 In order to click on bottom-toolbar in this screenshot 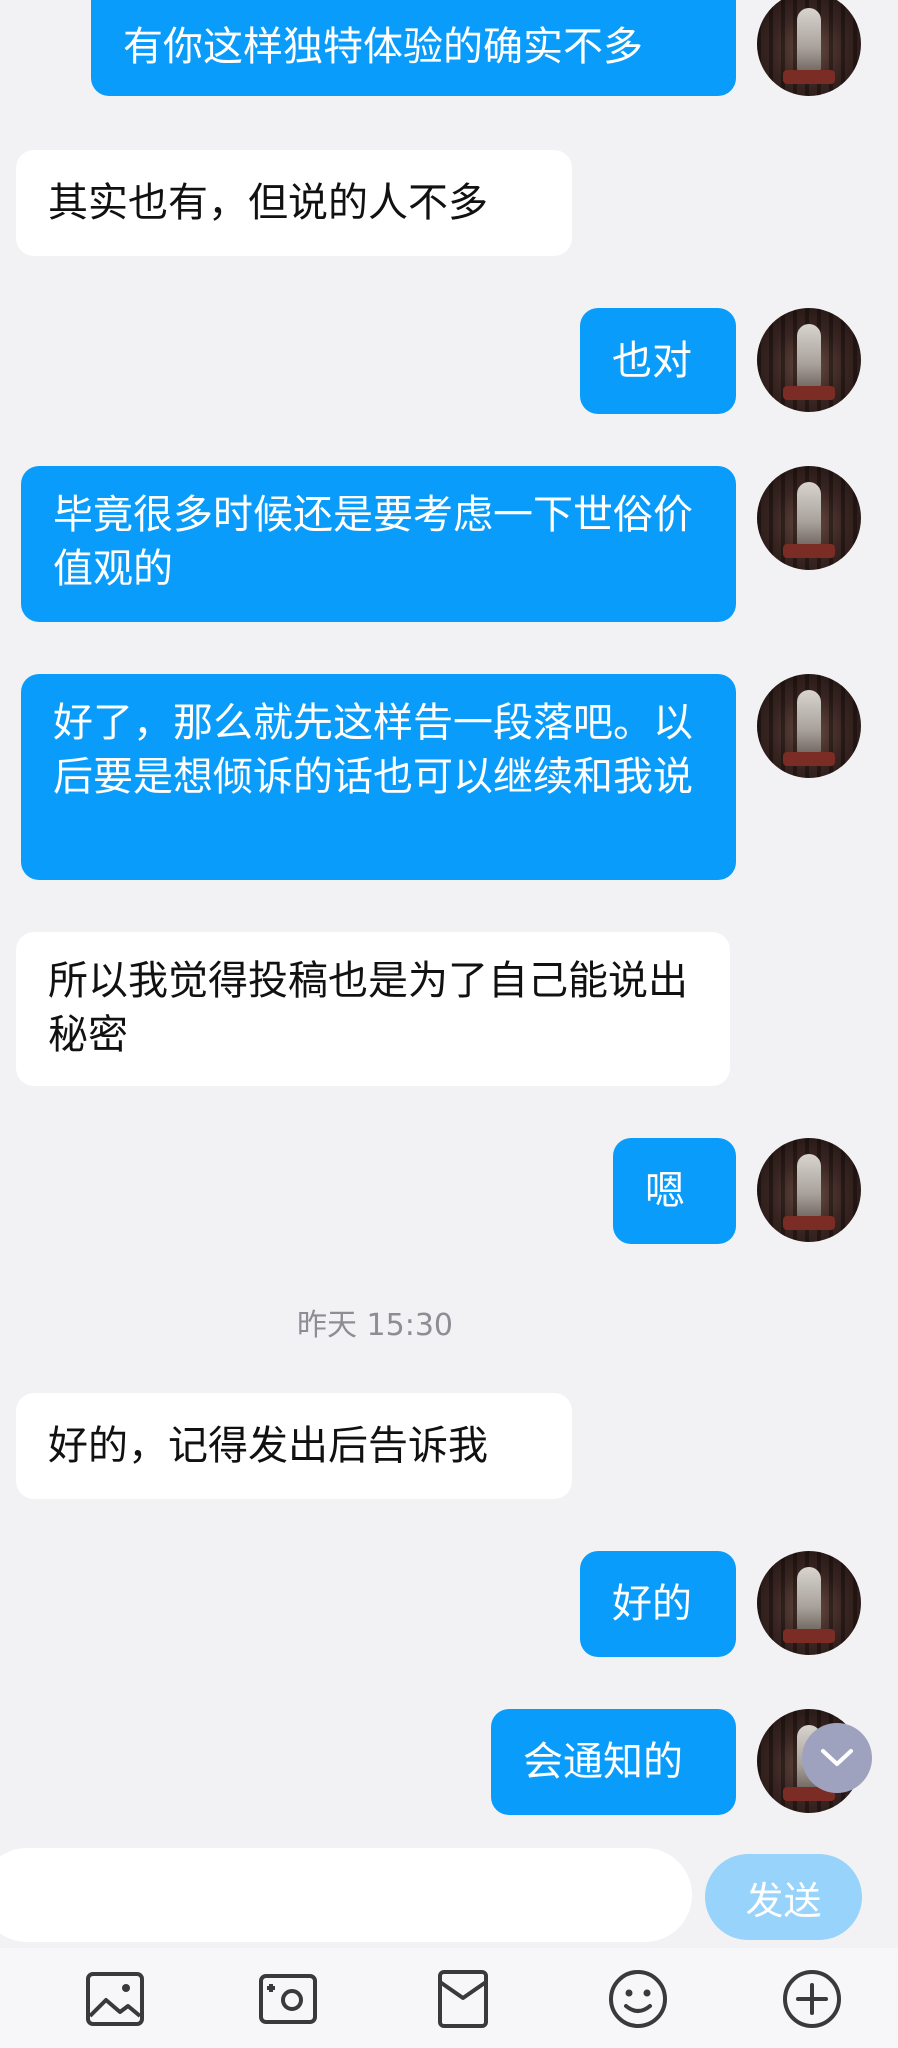, I will do `click(449, 1998)`.